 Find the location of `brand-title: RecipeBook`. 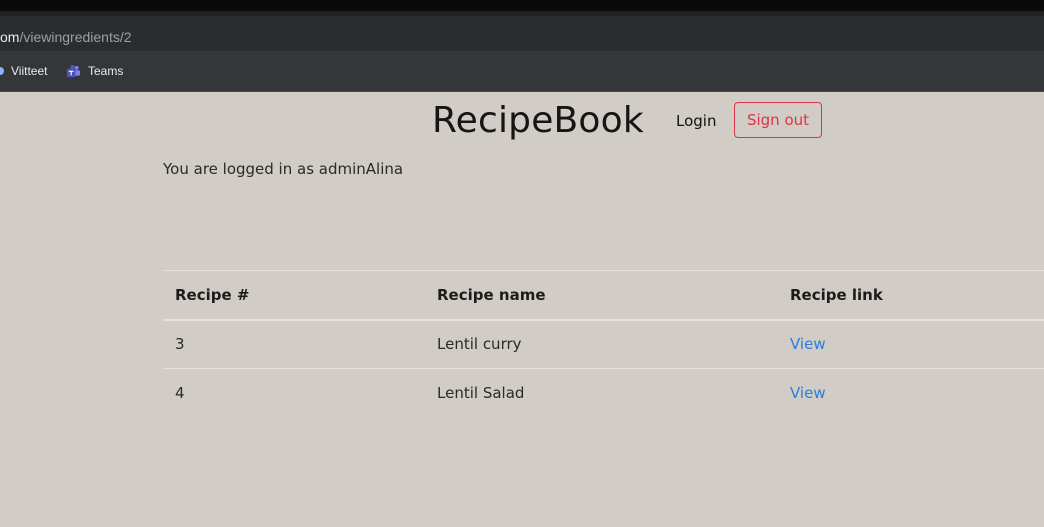

brand-title: RecipeBook is located at coordinates (538, 120).